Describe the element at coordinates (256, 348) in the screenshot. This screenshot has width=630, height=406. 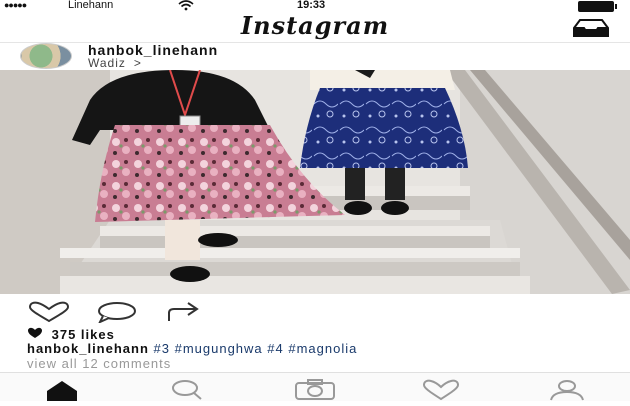
I see `caption-hashtags: #3 #mugunghwa #4 #magnolia` at that location.